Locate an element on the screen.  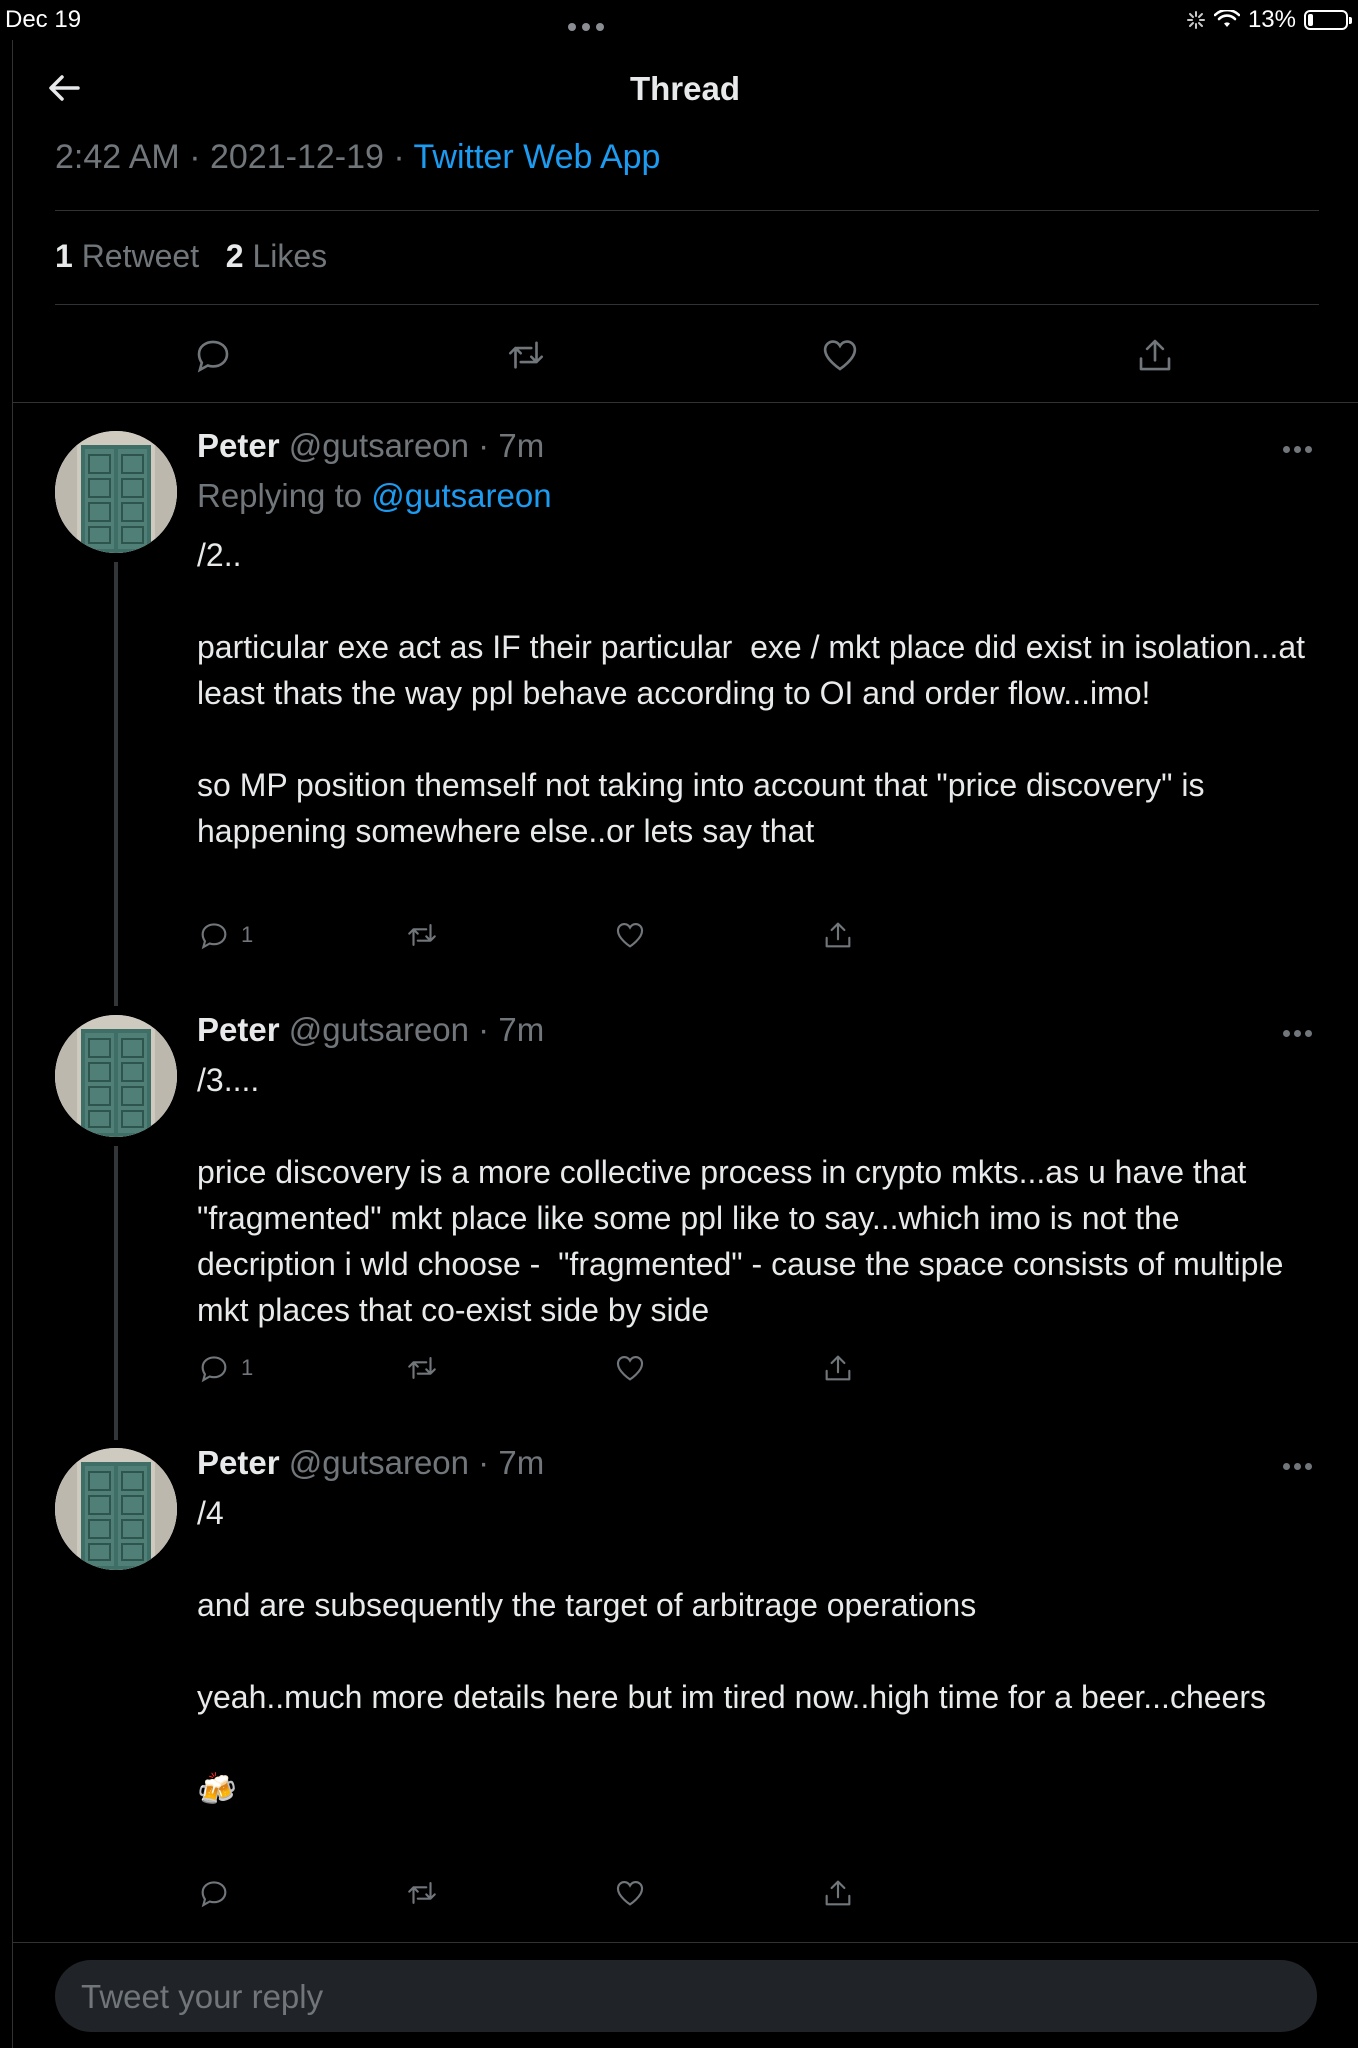
activity-spinner-icon is located at coordinates (1195, 20).